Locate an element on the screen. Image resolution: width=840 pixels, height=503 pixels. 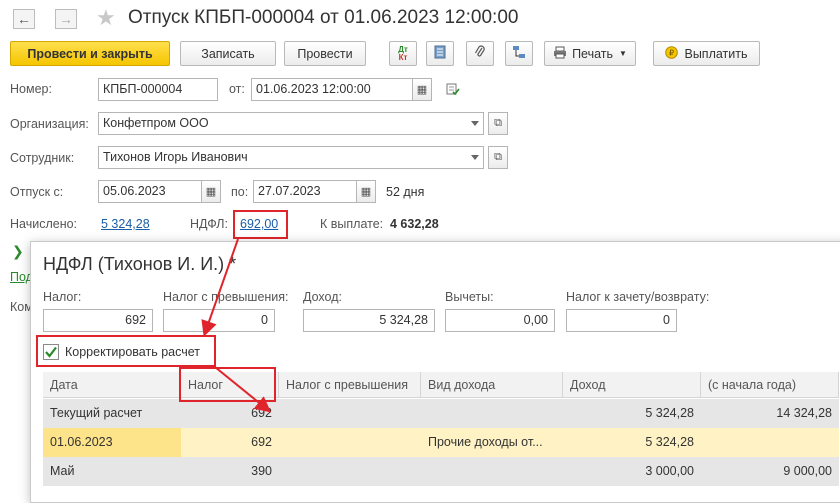
annotation-arrows is located at coordinates (236, 325).